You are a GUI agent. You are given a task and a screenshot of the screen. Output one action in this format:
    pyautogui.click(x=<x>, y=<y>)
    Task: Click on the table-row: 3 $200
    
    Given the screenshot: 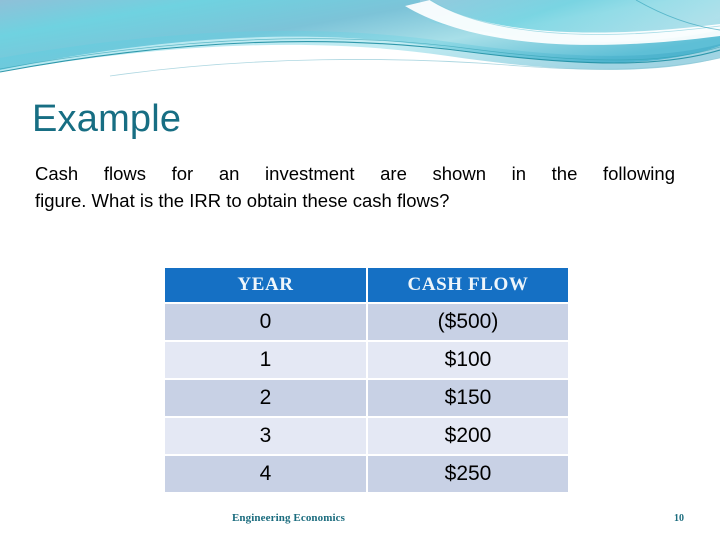 What is the action you would take?
    pyautogui.click(x=366, y=436)
    